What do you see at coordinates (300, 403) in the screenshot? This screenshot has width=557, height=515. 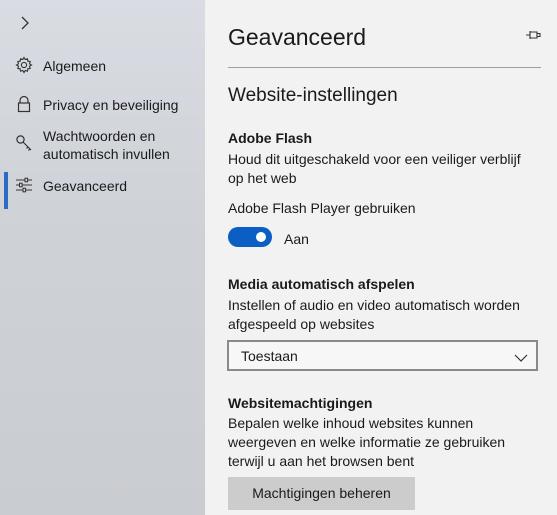 I see `permissions-heading: Websitemachtigingen` at bounding box center [300, 403].